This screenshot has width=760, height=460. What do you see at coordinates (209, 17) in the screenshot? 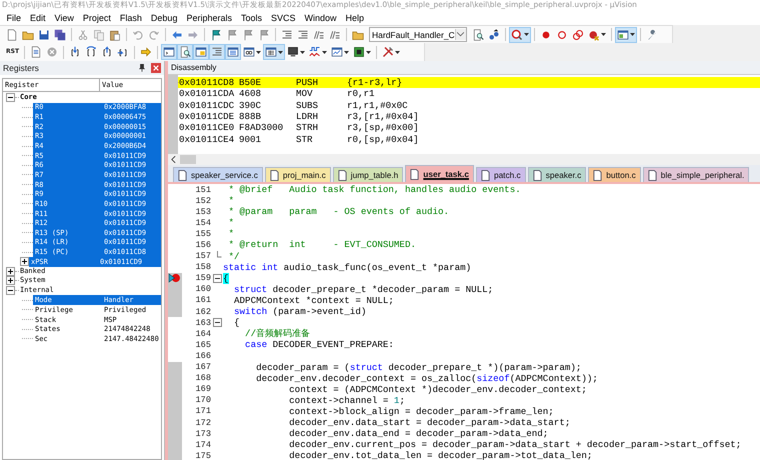
I see `menu-item: Peripherals` at bounding box center [209, 17].